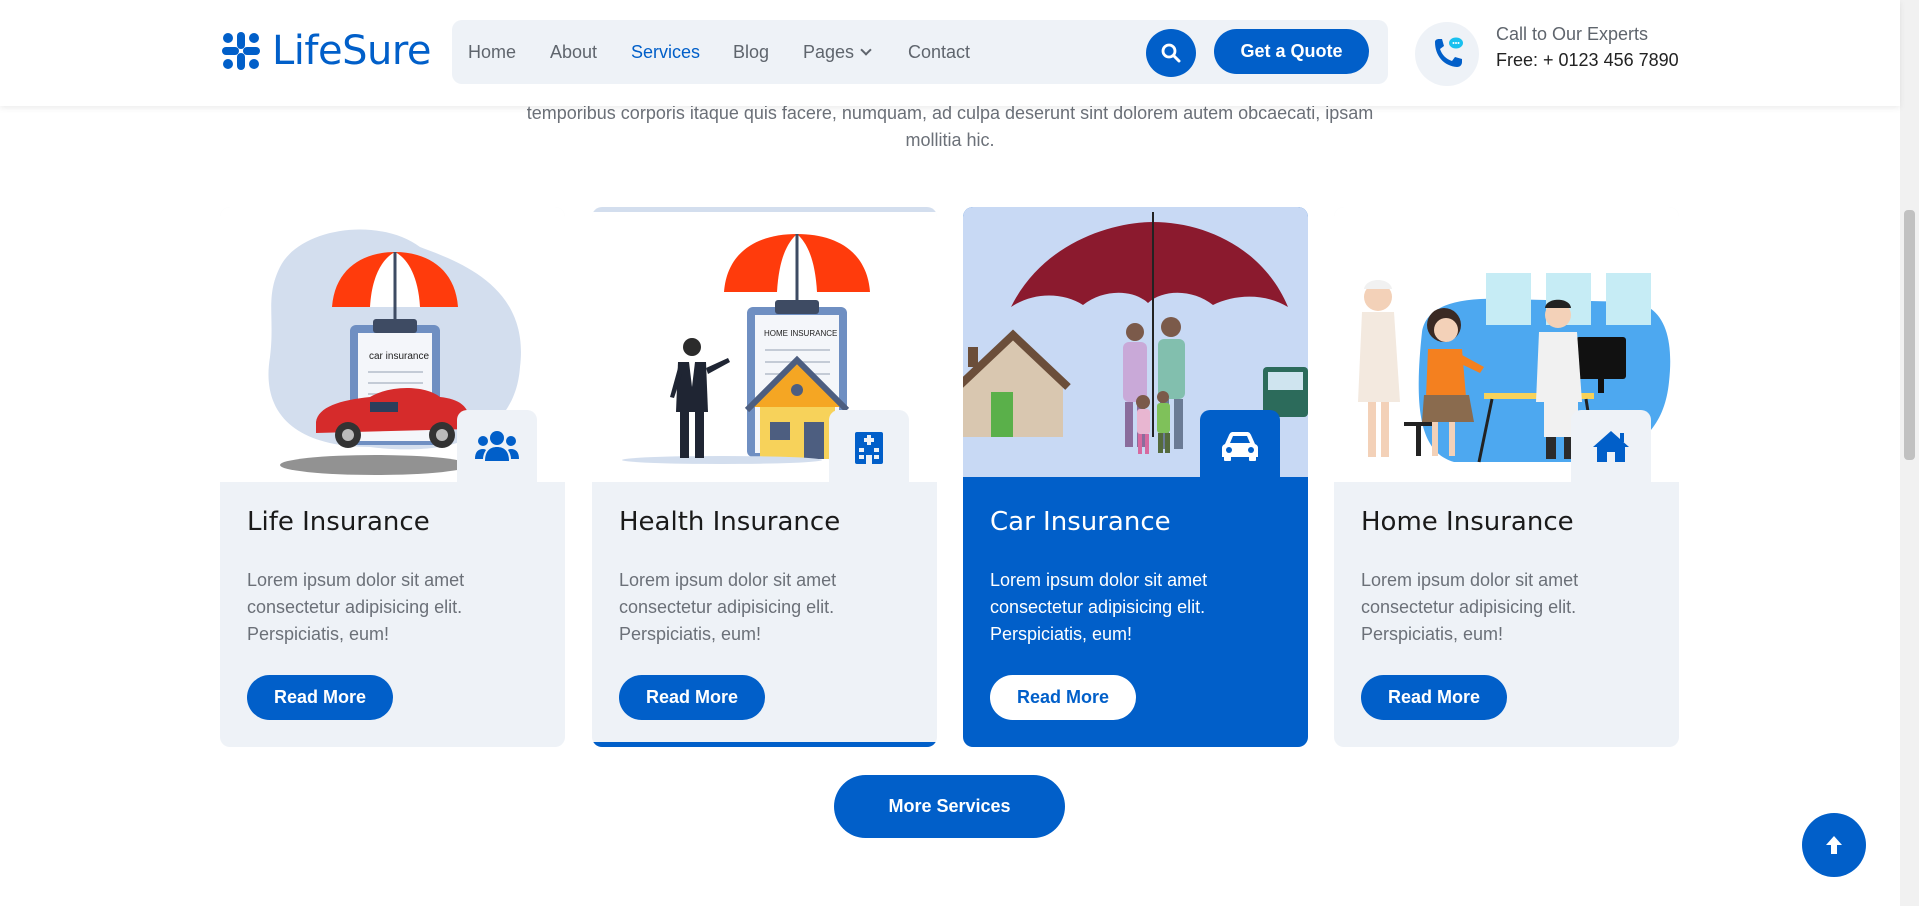 The height and width of the screenshot is (906, 1919). Describe the element at coordinates (949, 806) in the screenshot. I see `more-services-button: More Services` at that location.